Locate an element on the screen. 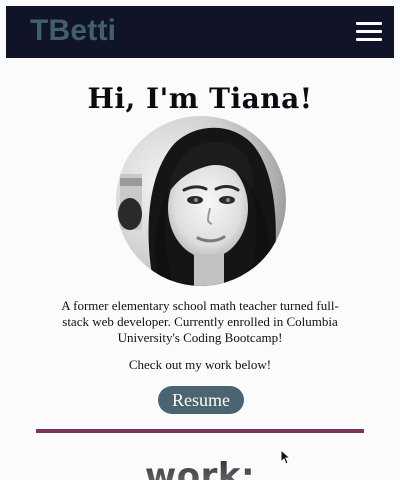 The width and height of the screenshot is (400, 480). section-divider is located at coordinates (200, 431).